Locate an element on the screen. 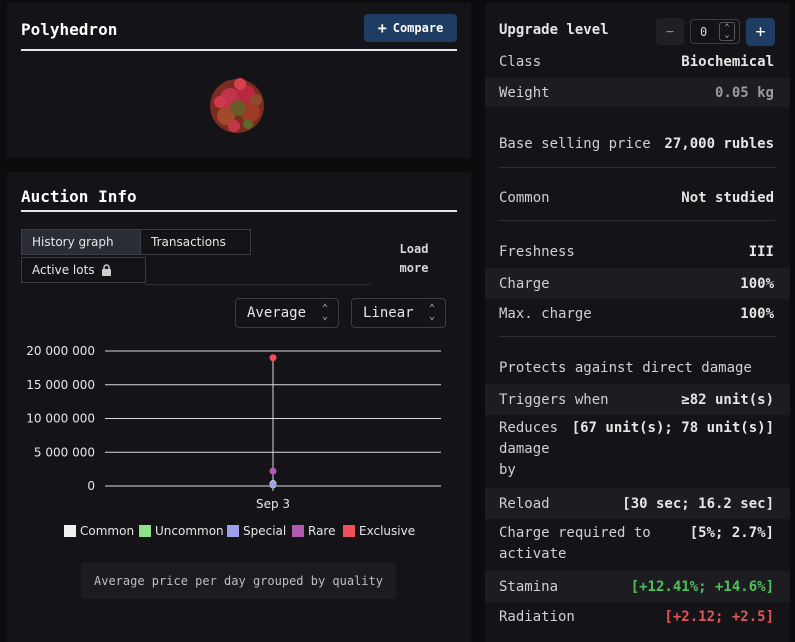  legend-label: Special is located at coordinates (265, 531).